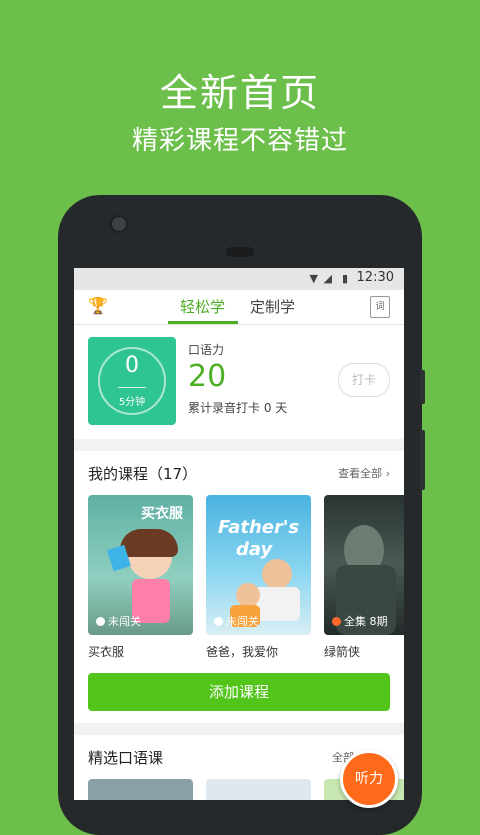 This screenshot has height=835, width=480. Describe the element at coordinates (132, 365) in the screenshot. I see `timer-value: 0` at that location.